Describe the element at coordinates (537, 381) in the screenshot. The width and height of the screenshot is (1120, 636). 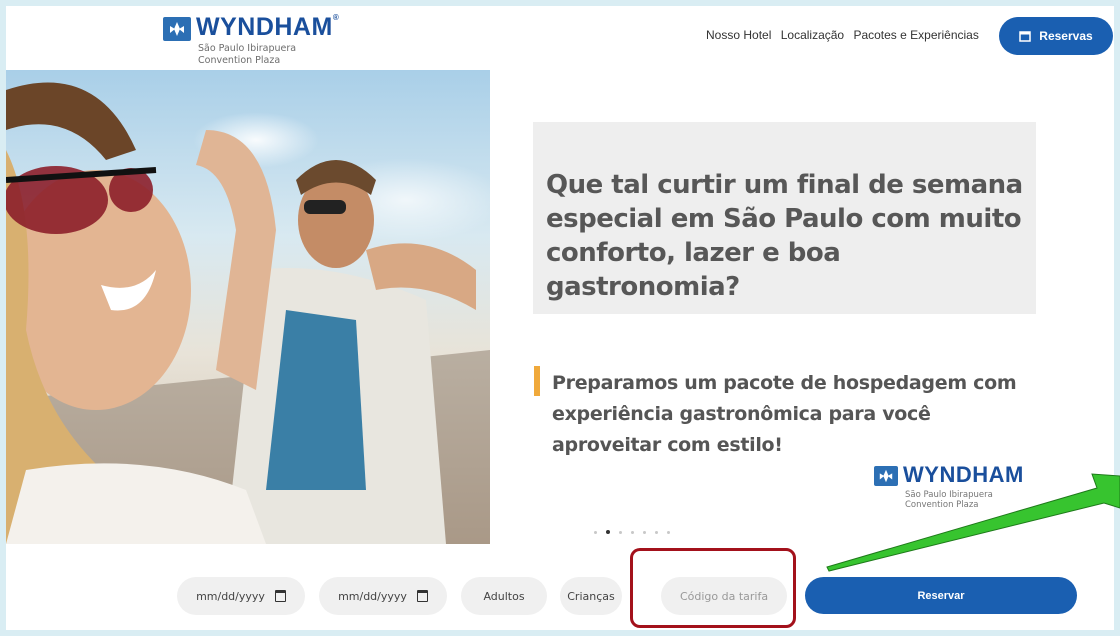
I see `accent-bar` at that location.